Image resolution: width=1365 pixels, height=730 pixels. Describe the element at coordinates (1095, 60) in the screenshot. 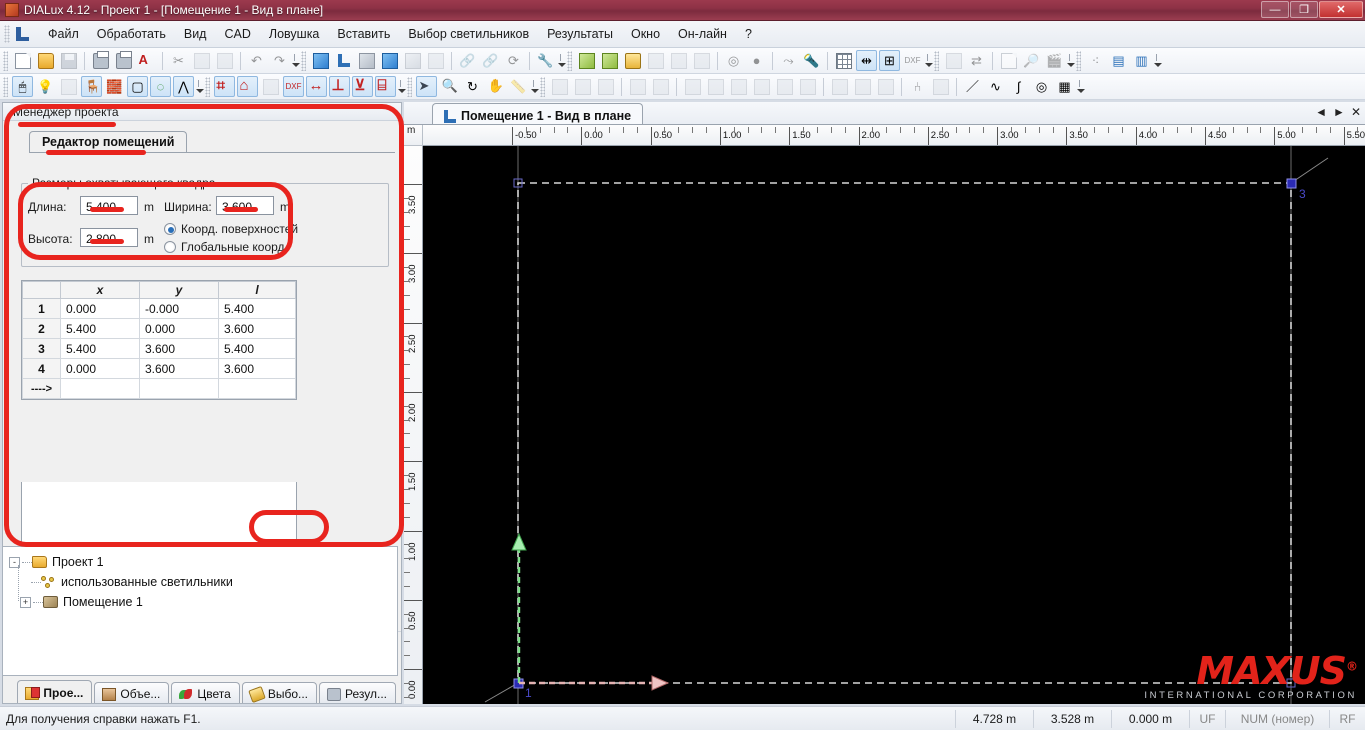

I see `scatter-icon: ⁖` at that location.